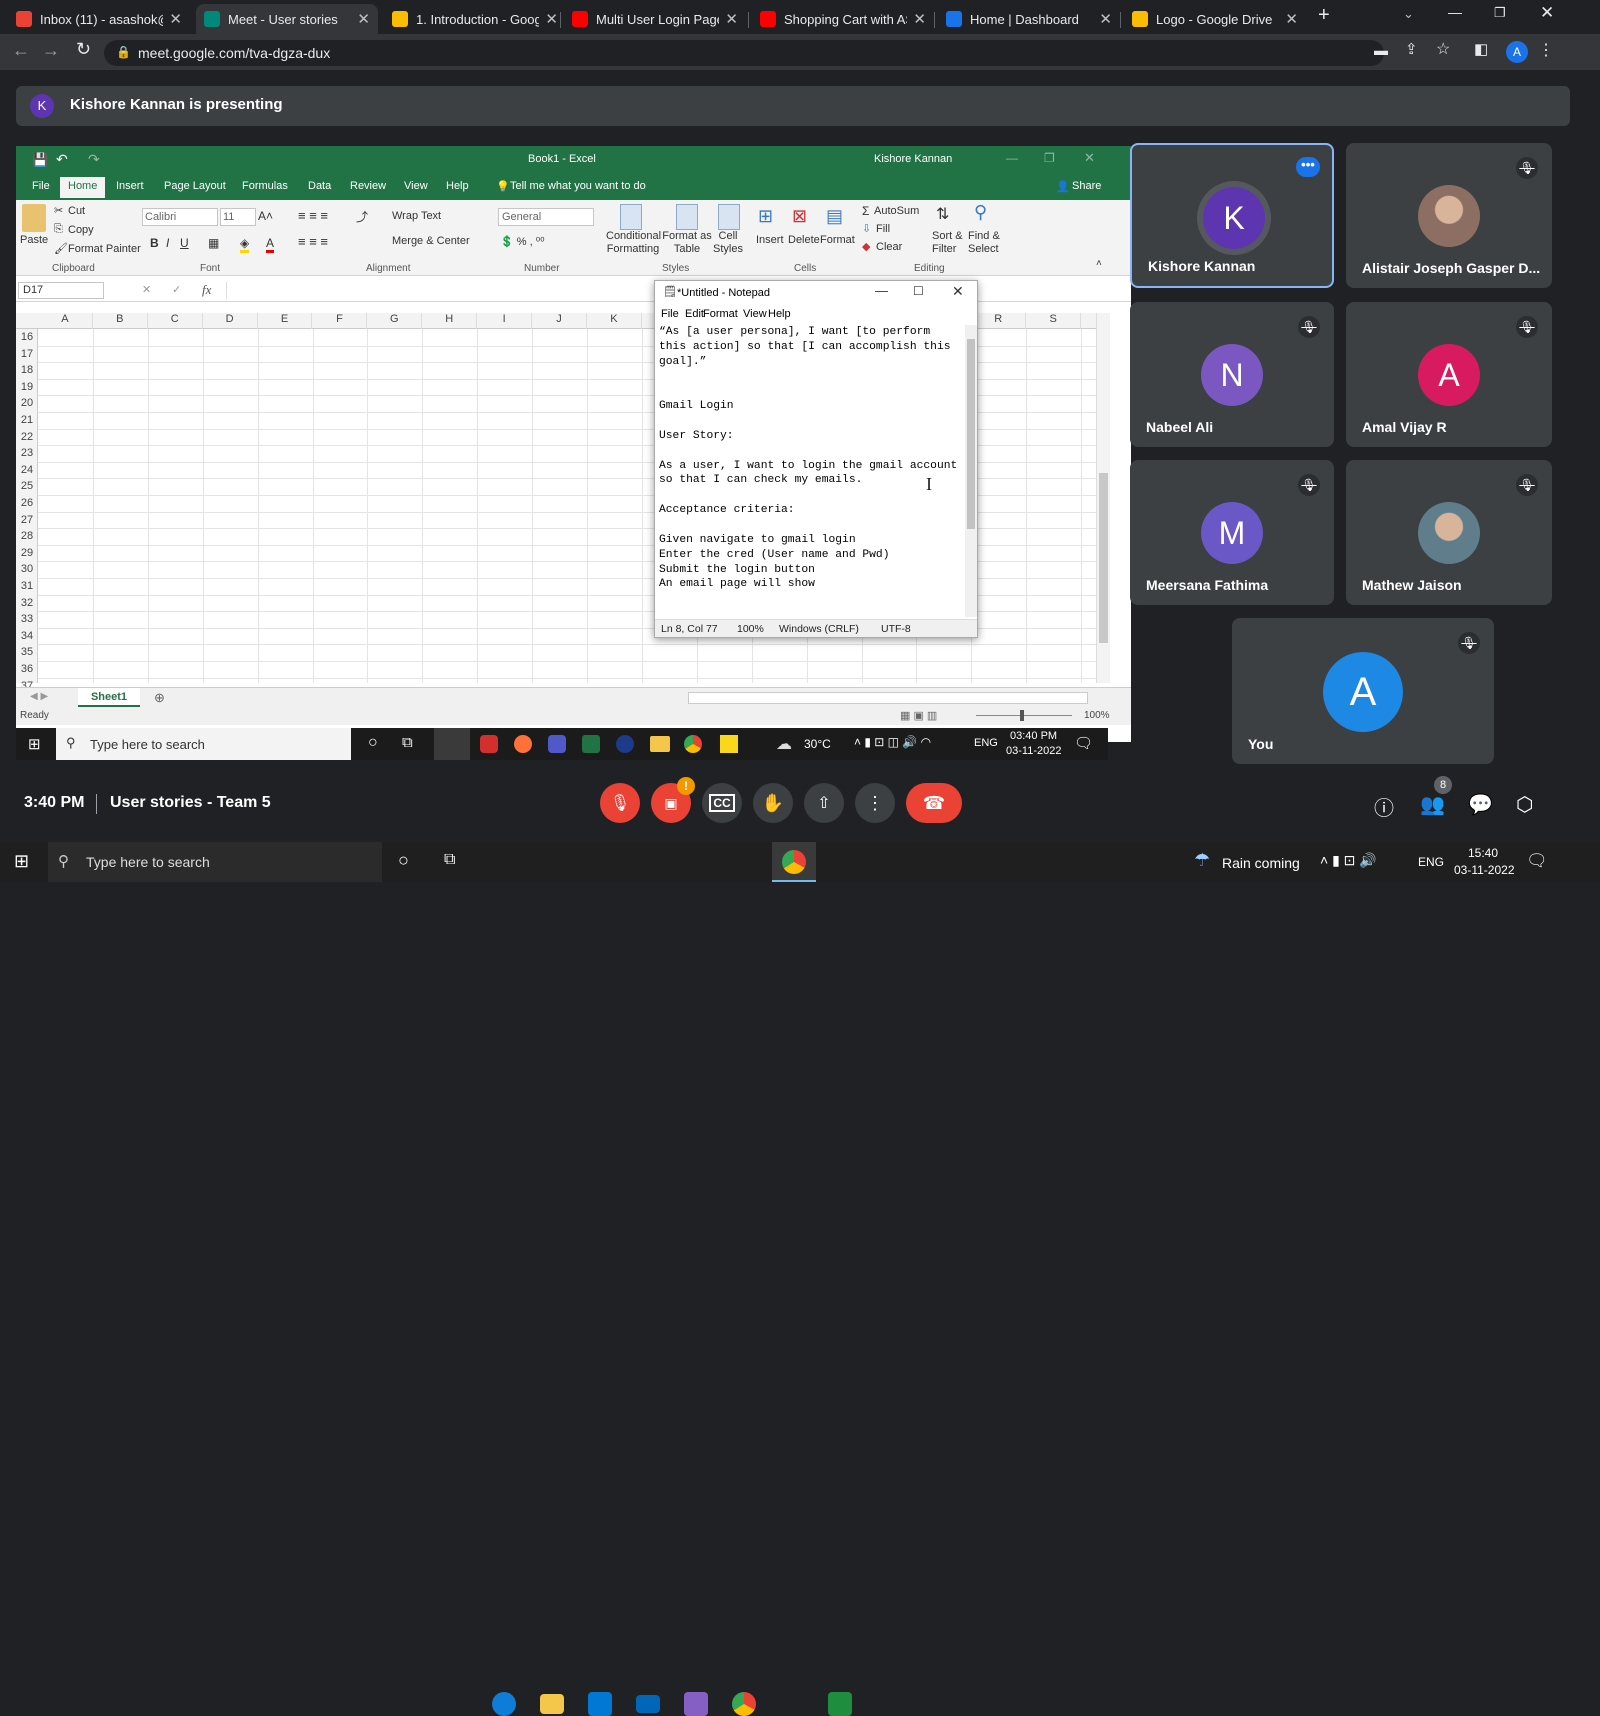 The height and width of the screenshot is (1716, 1600). I want to click on format-as-table-button: Format as Table, so click(687, 243).